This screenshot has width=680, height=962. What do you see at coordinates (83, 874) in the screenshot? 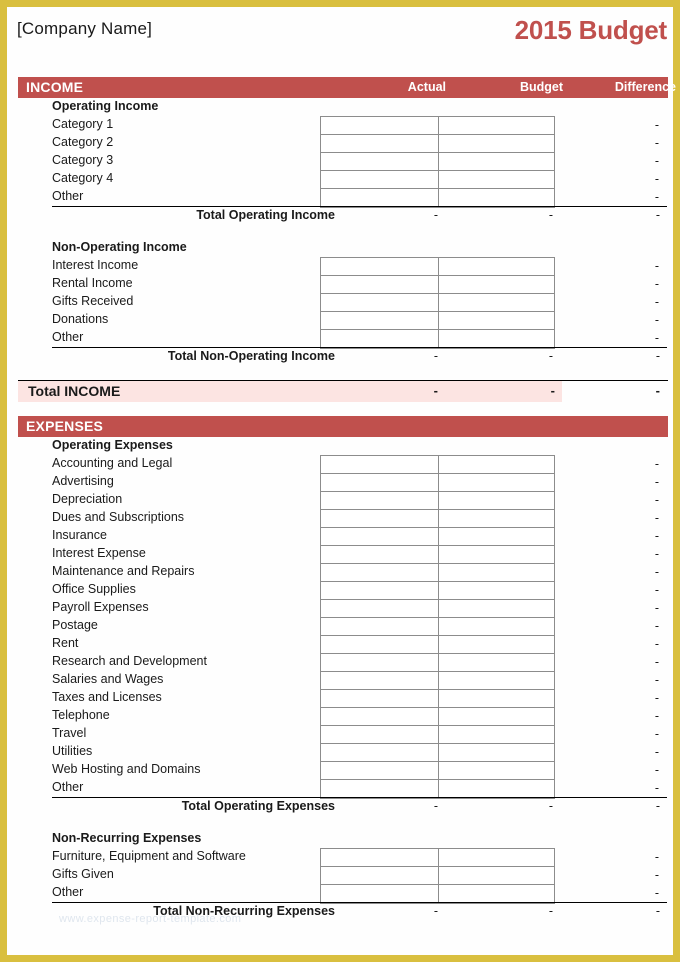
I see `line-item-label: Gifts Given` at bounding box center [83, 874].